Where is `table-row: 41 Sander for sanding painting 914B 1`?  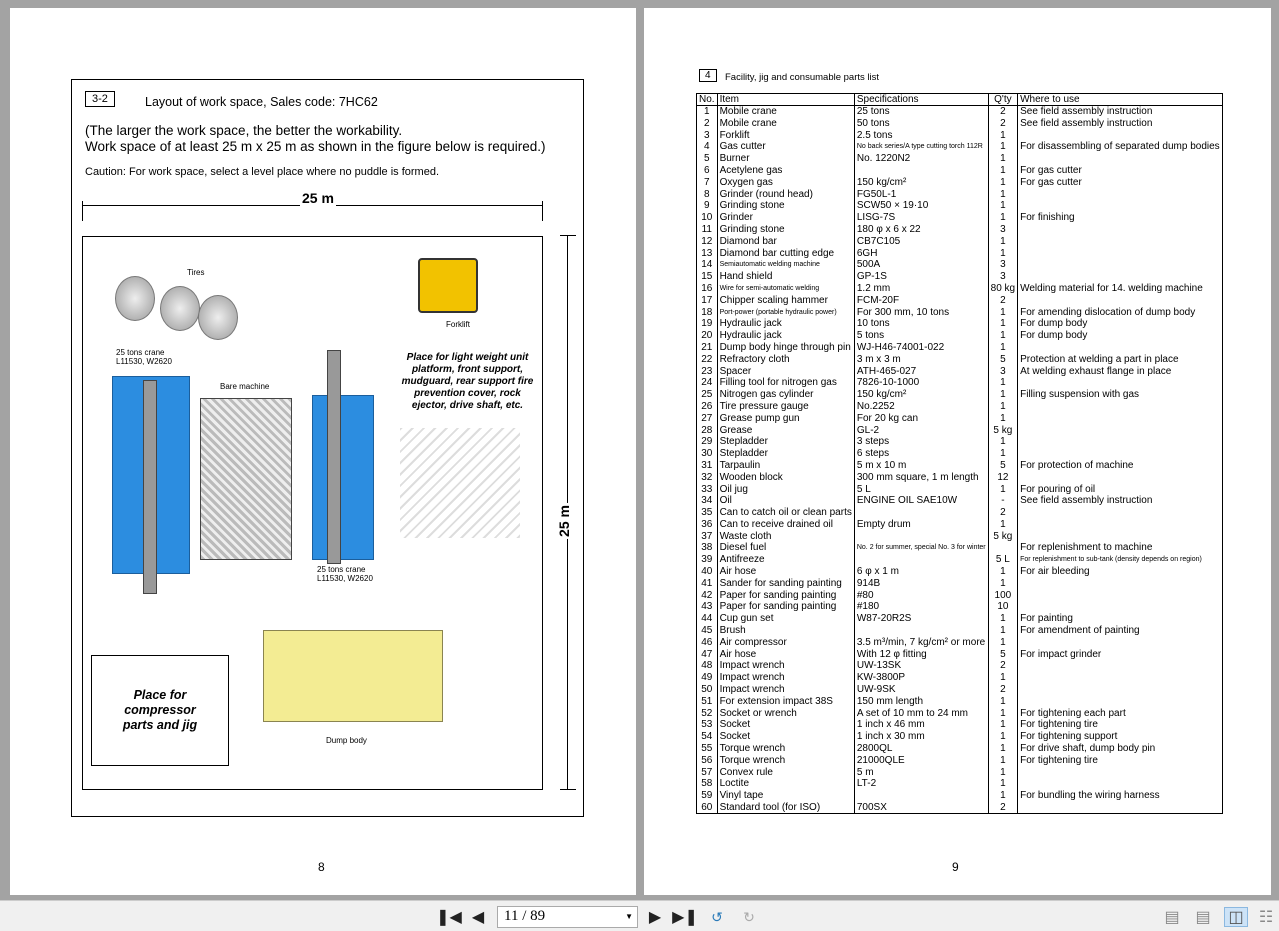 table-row: 41 Sander for sanding painting 914B 1 is located at coordinates (959, 583).